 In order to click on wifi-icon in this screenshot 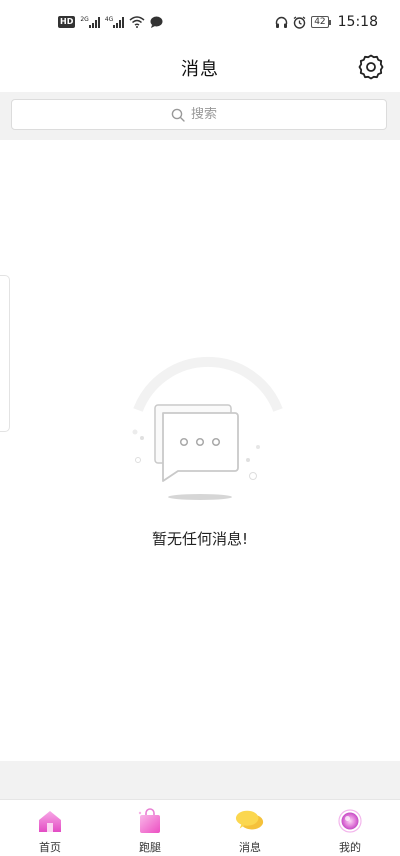, I will do `click(137, 22)`.